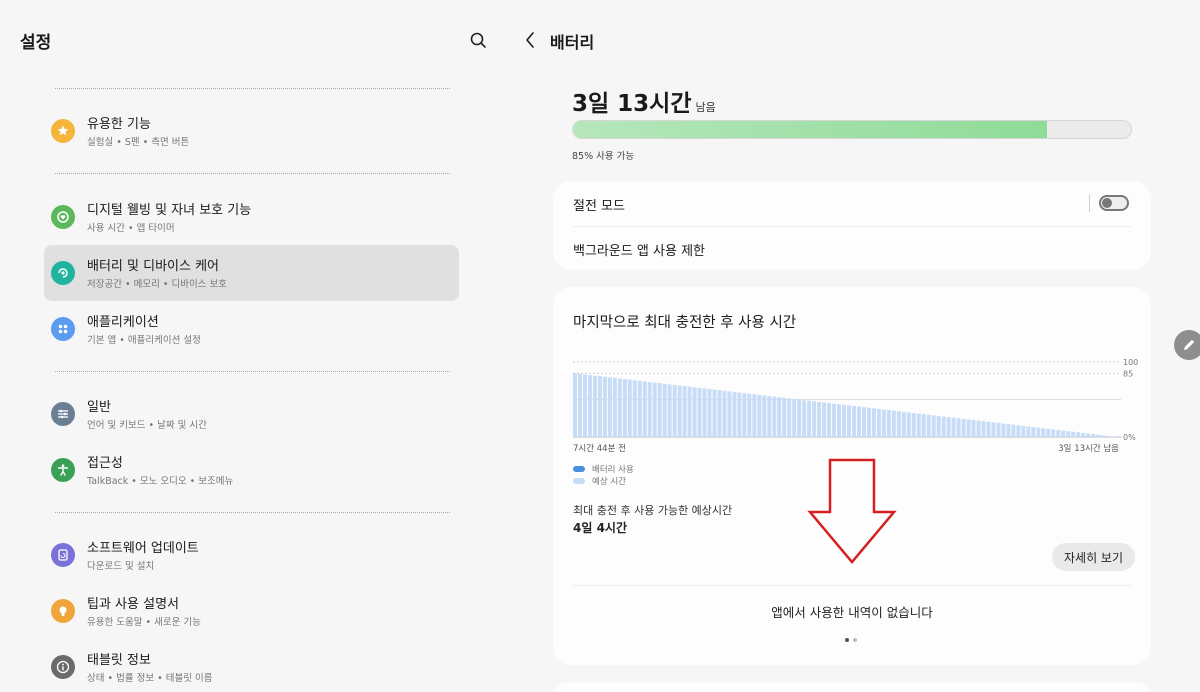  Describe the element at coordinates (251, 273) in the screenshot. I see `menu-item-battery-device-care: 배터리 및 디바이스 케어 저장공간 • 메모리 • 디바이스 보호` at that location.